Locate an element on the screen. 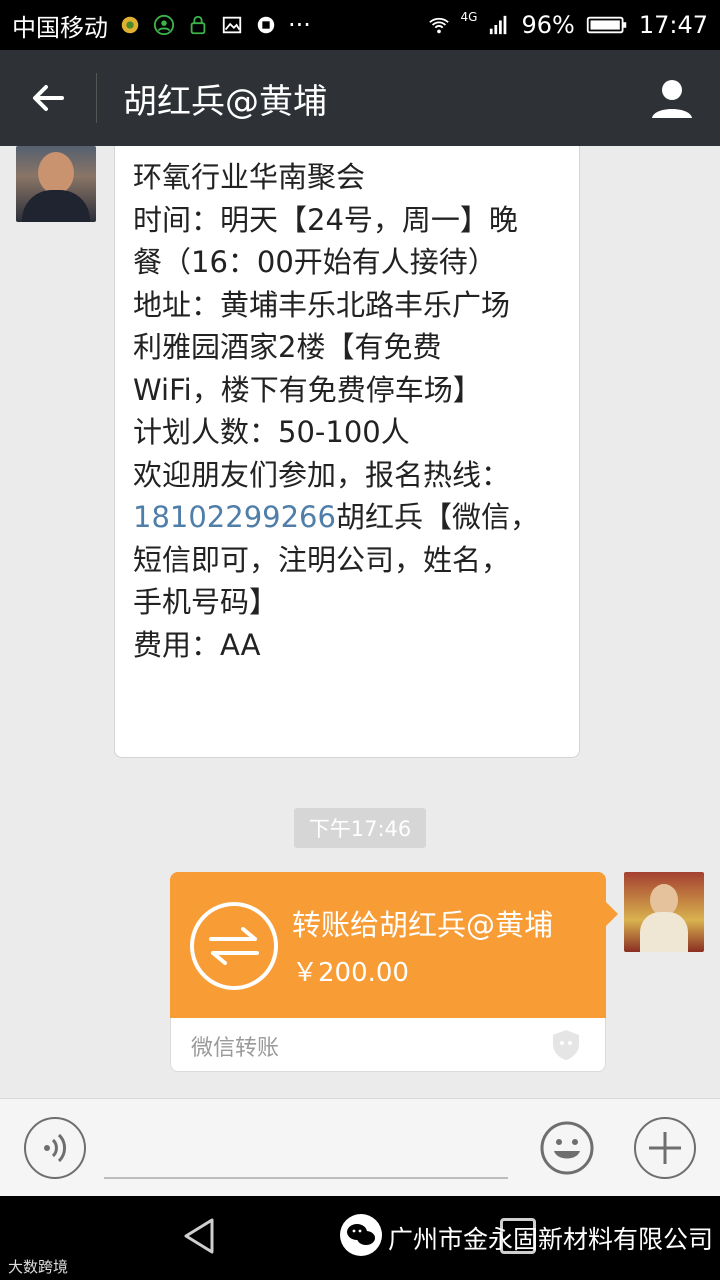 The height and width of the screenshot is (1280, 720). message-line: 环氧行业华南聚会 is located at coordinates (249, 177).